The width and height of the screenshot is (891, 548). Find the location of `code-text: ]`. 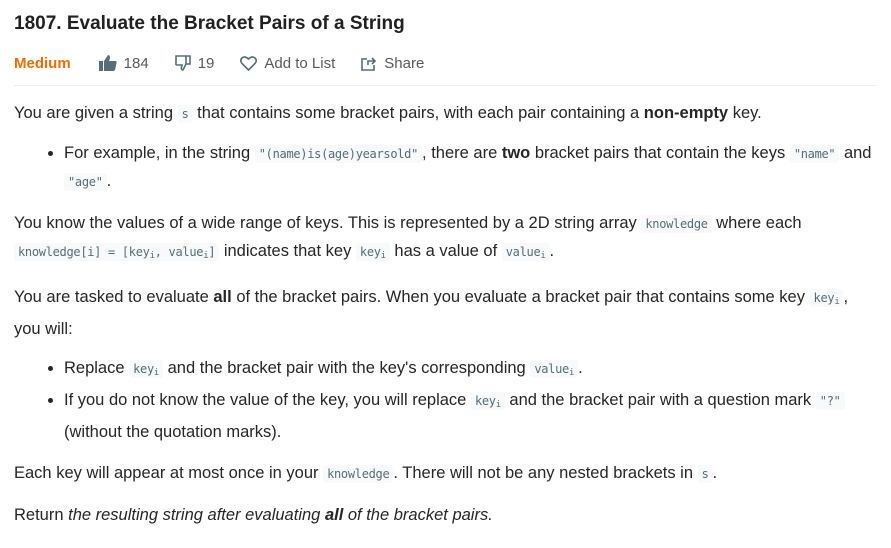

code-text: ] is located at coordinates (212, 252).